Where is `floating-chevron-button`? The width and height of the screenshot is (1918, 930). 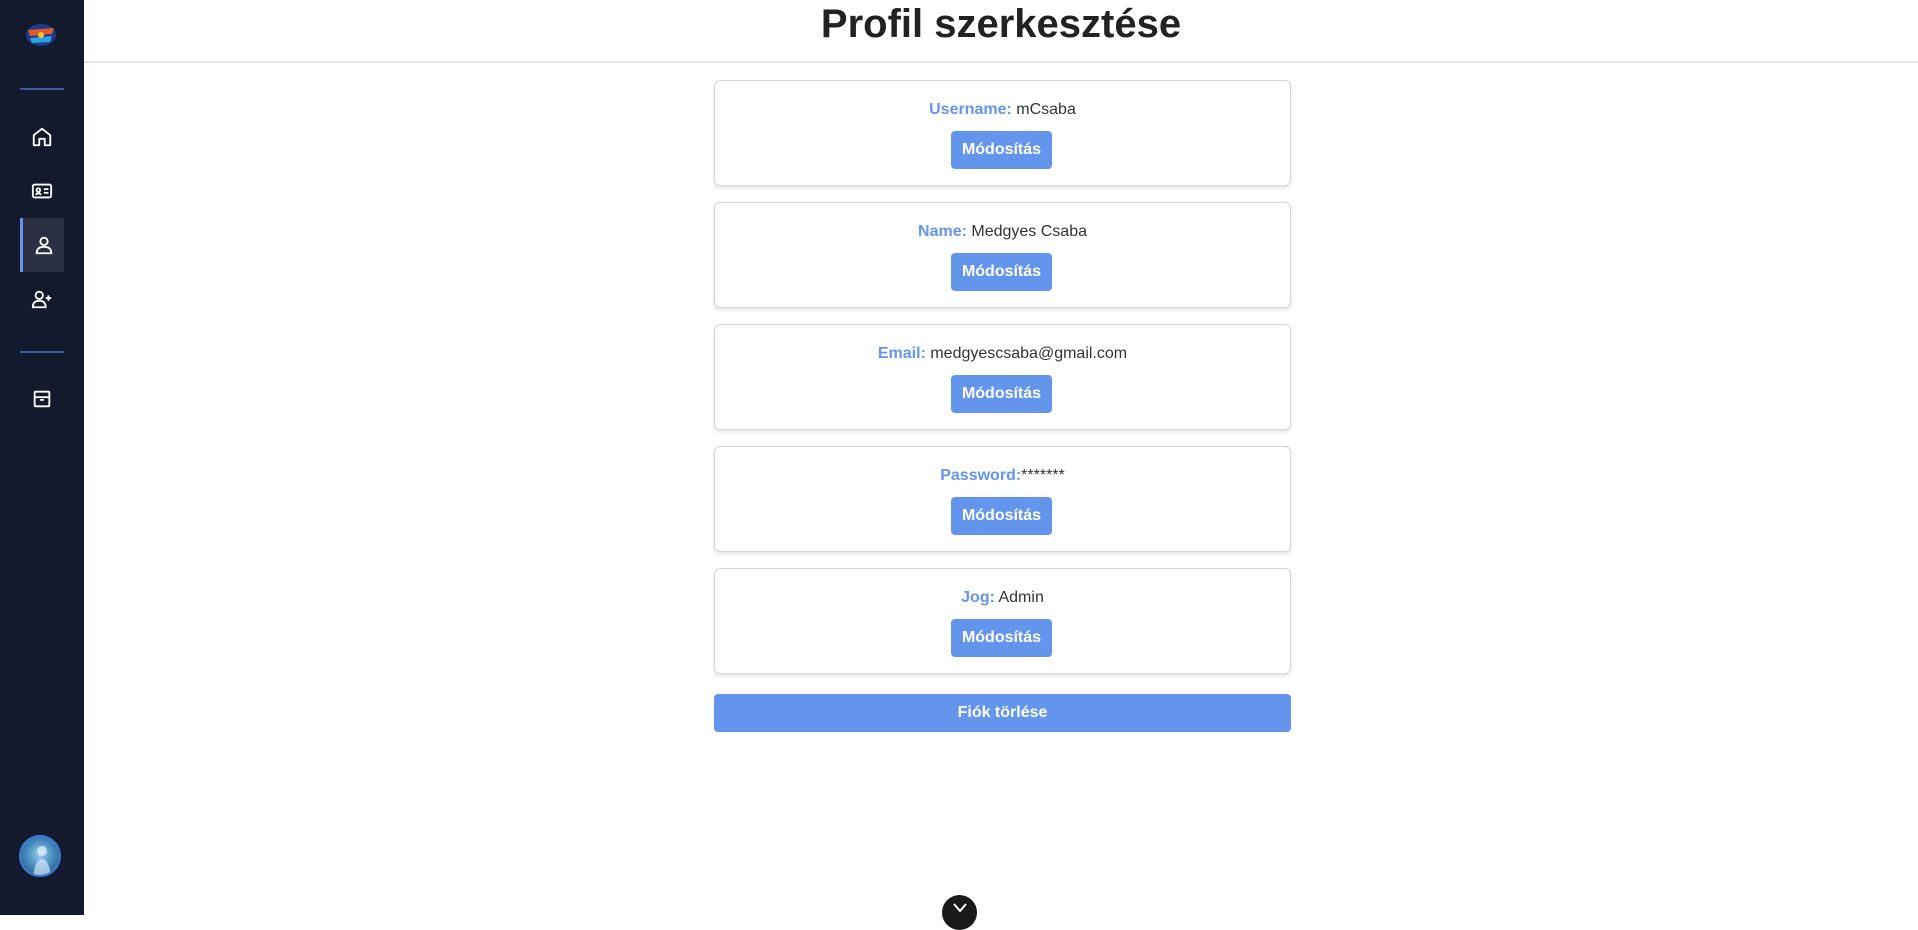 floating-chevron-button is located at coordinates (959, 912).